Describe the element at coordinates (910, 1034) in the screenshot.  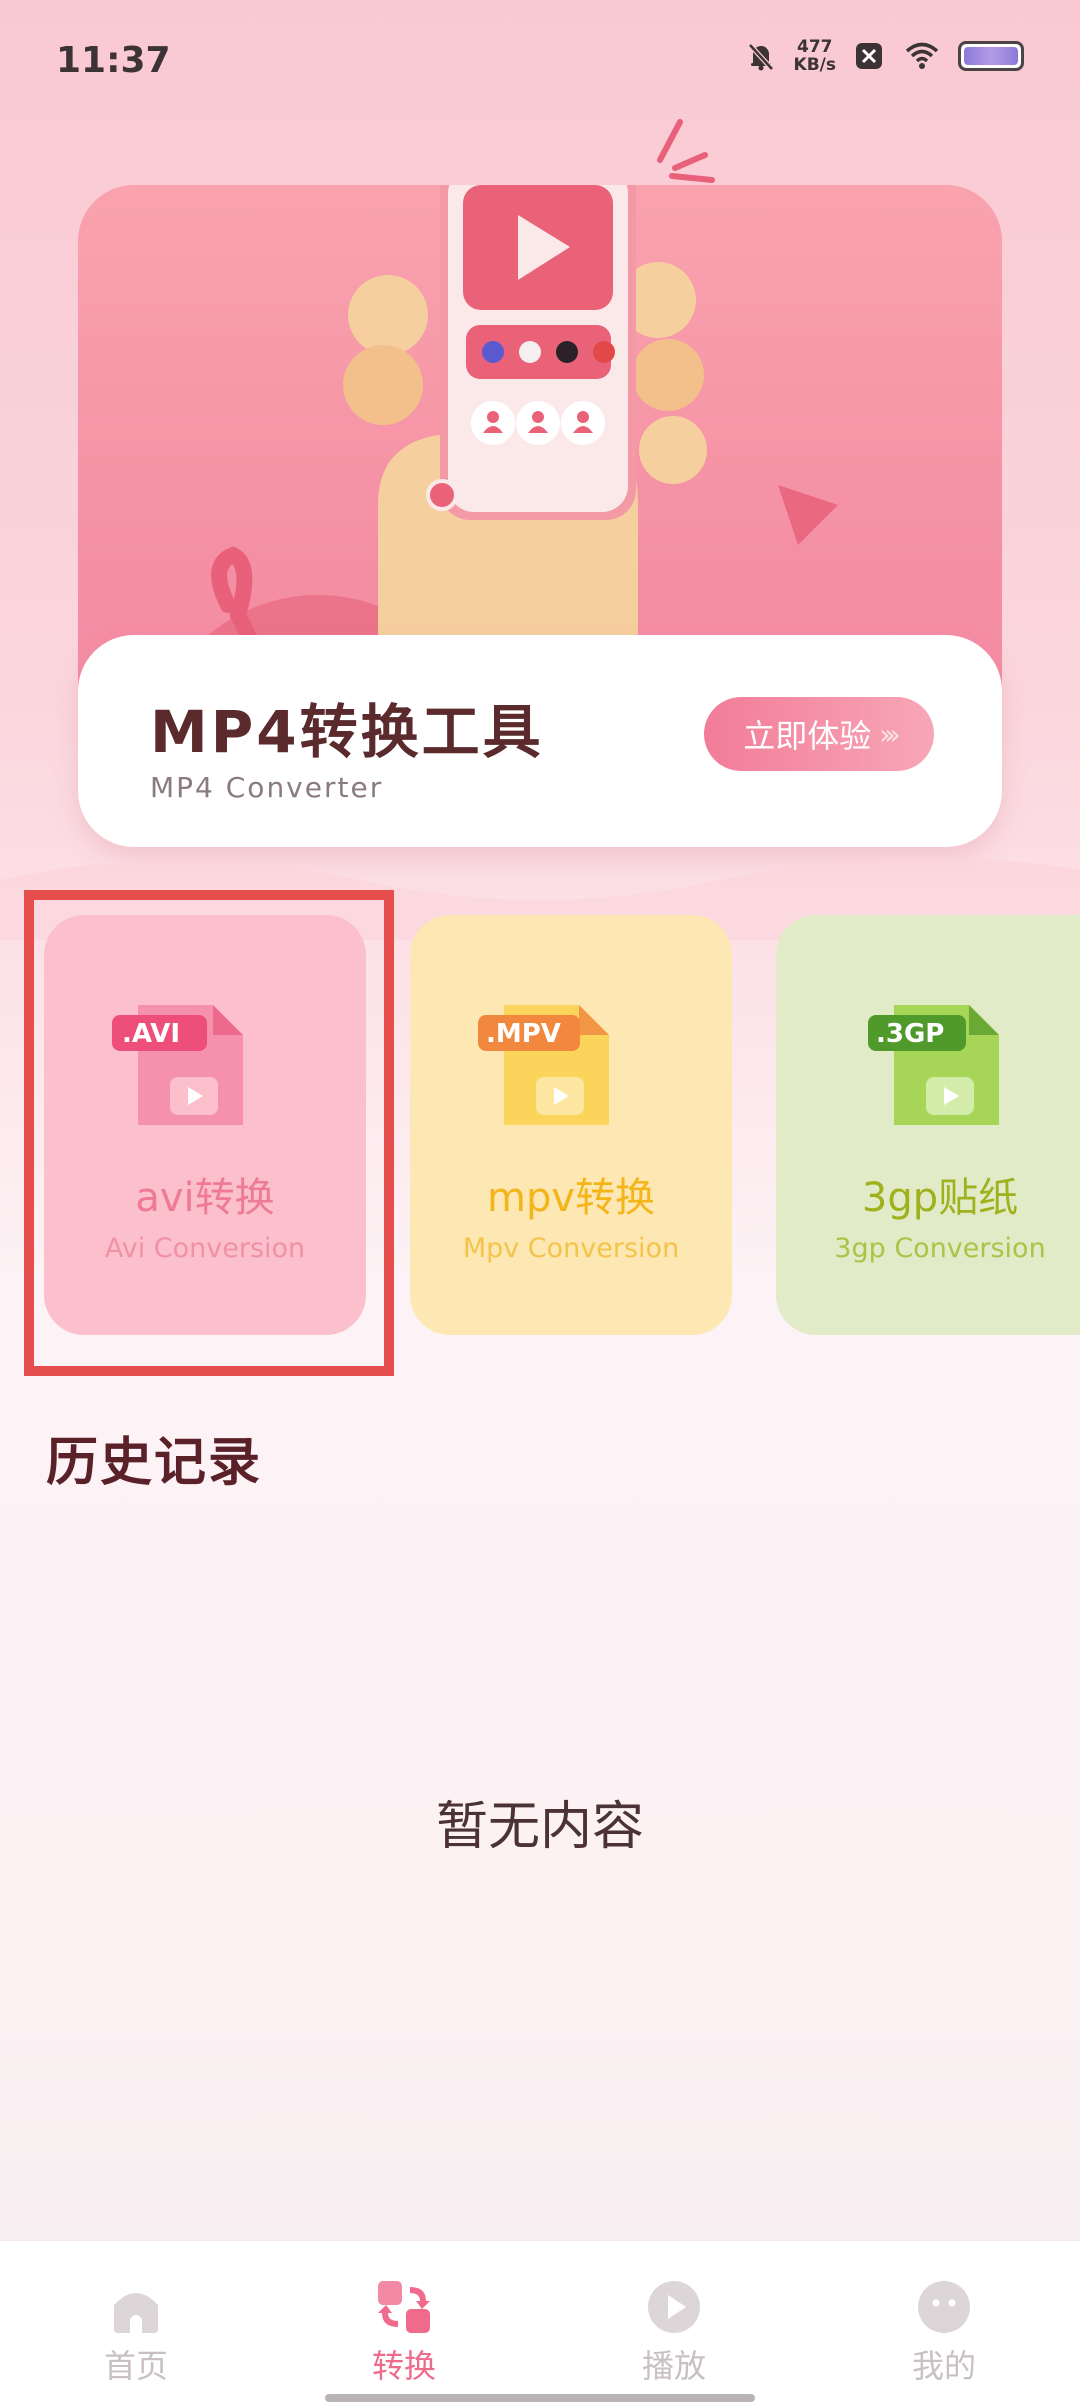
I see `3gp-badge: .3GP` at that location.